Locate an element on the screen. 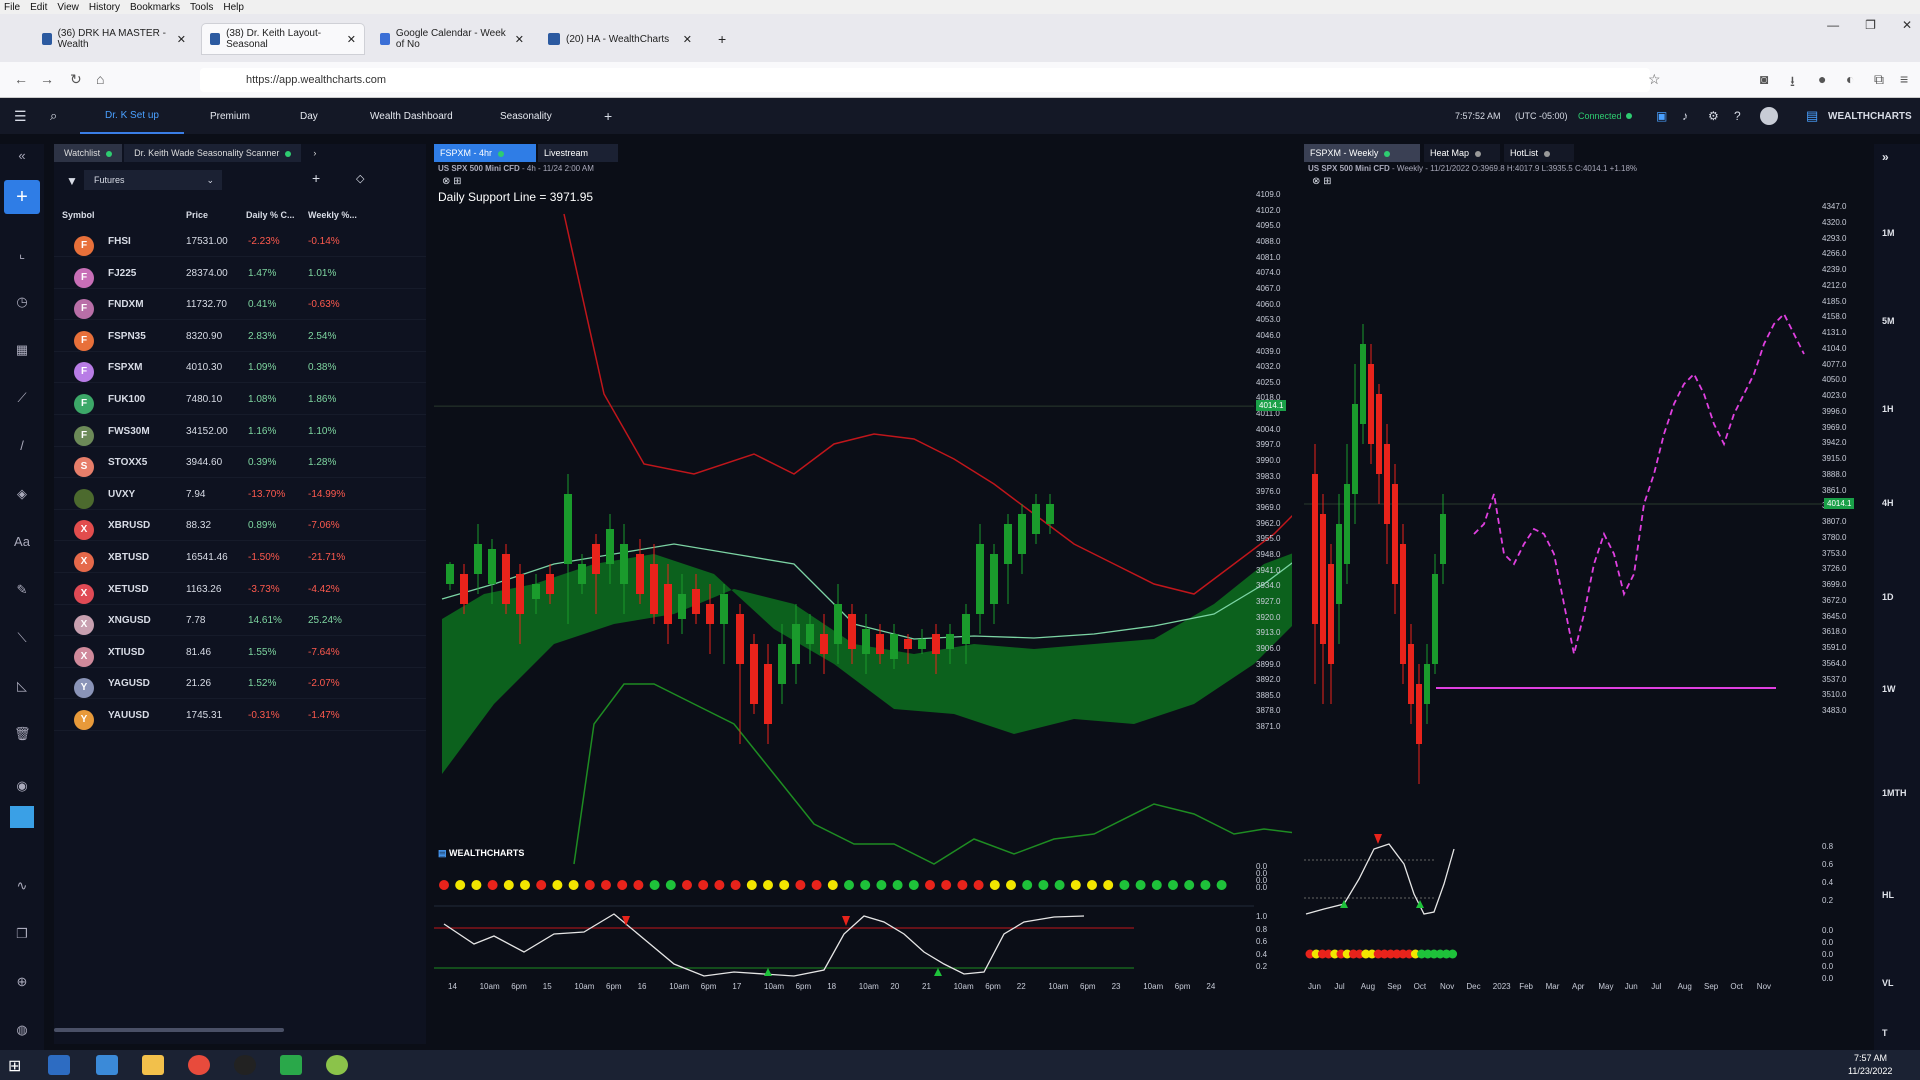 This screenshot has height=1080, width=1920. timeframe-button: 1M is located at coordinates (1888, 233).